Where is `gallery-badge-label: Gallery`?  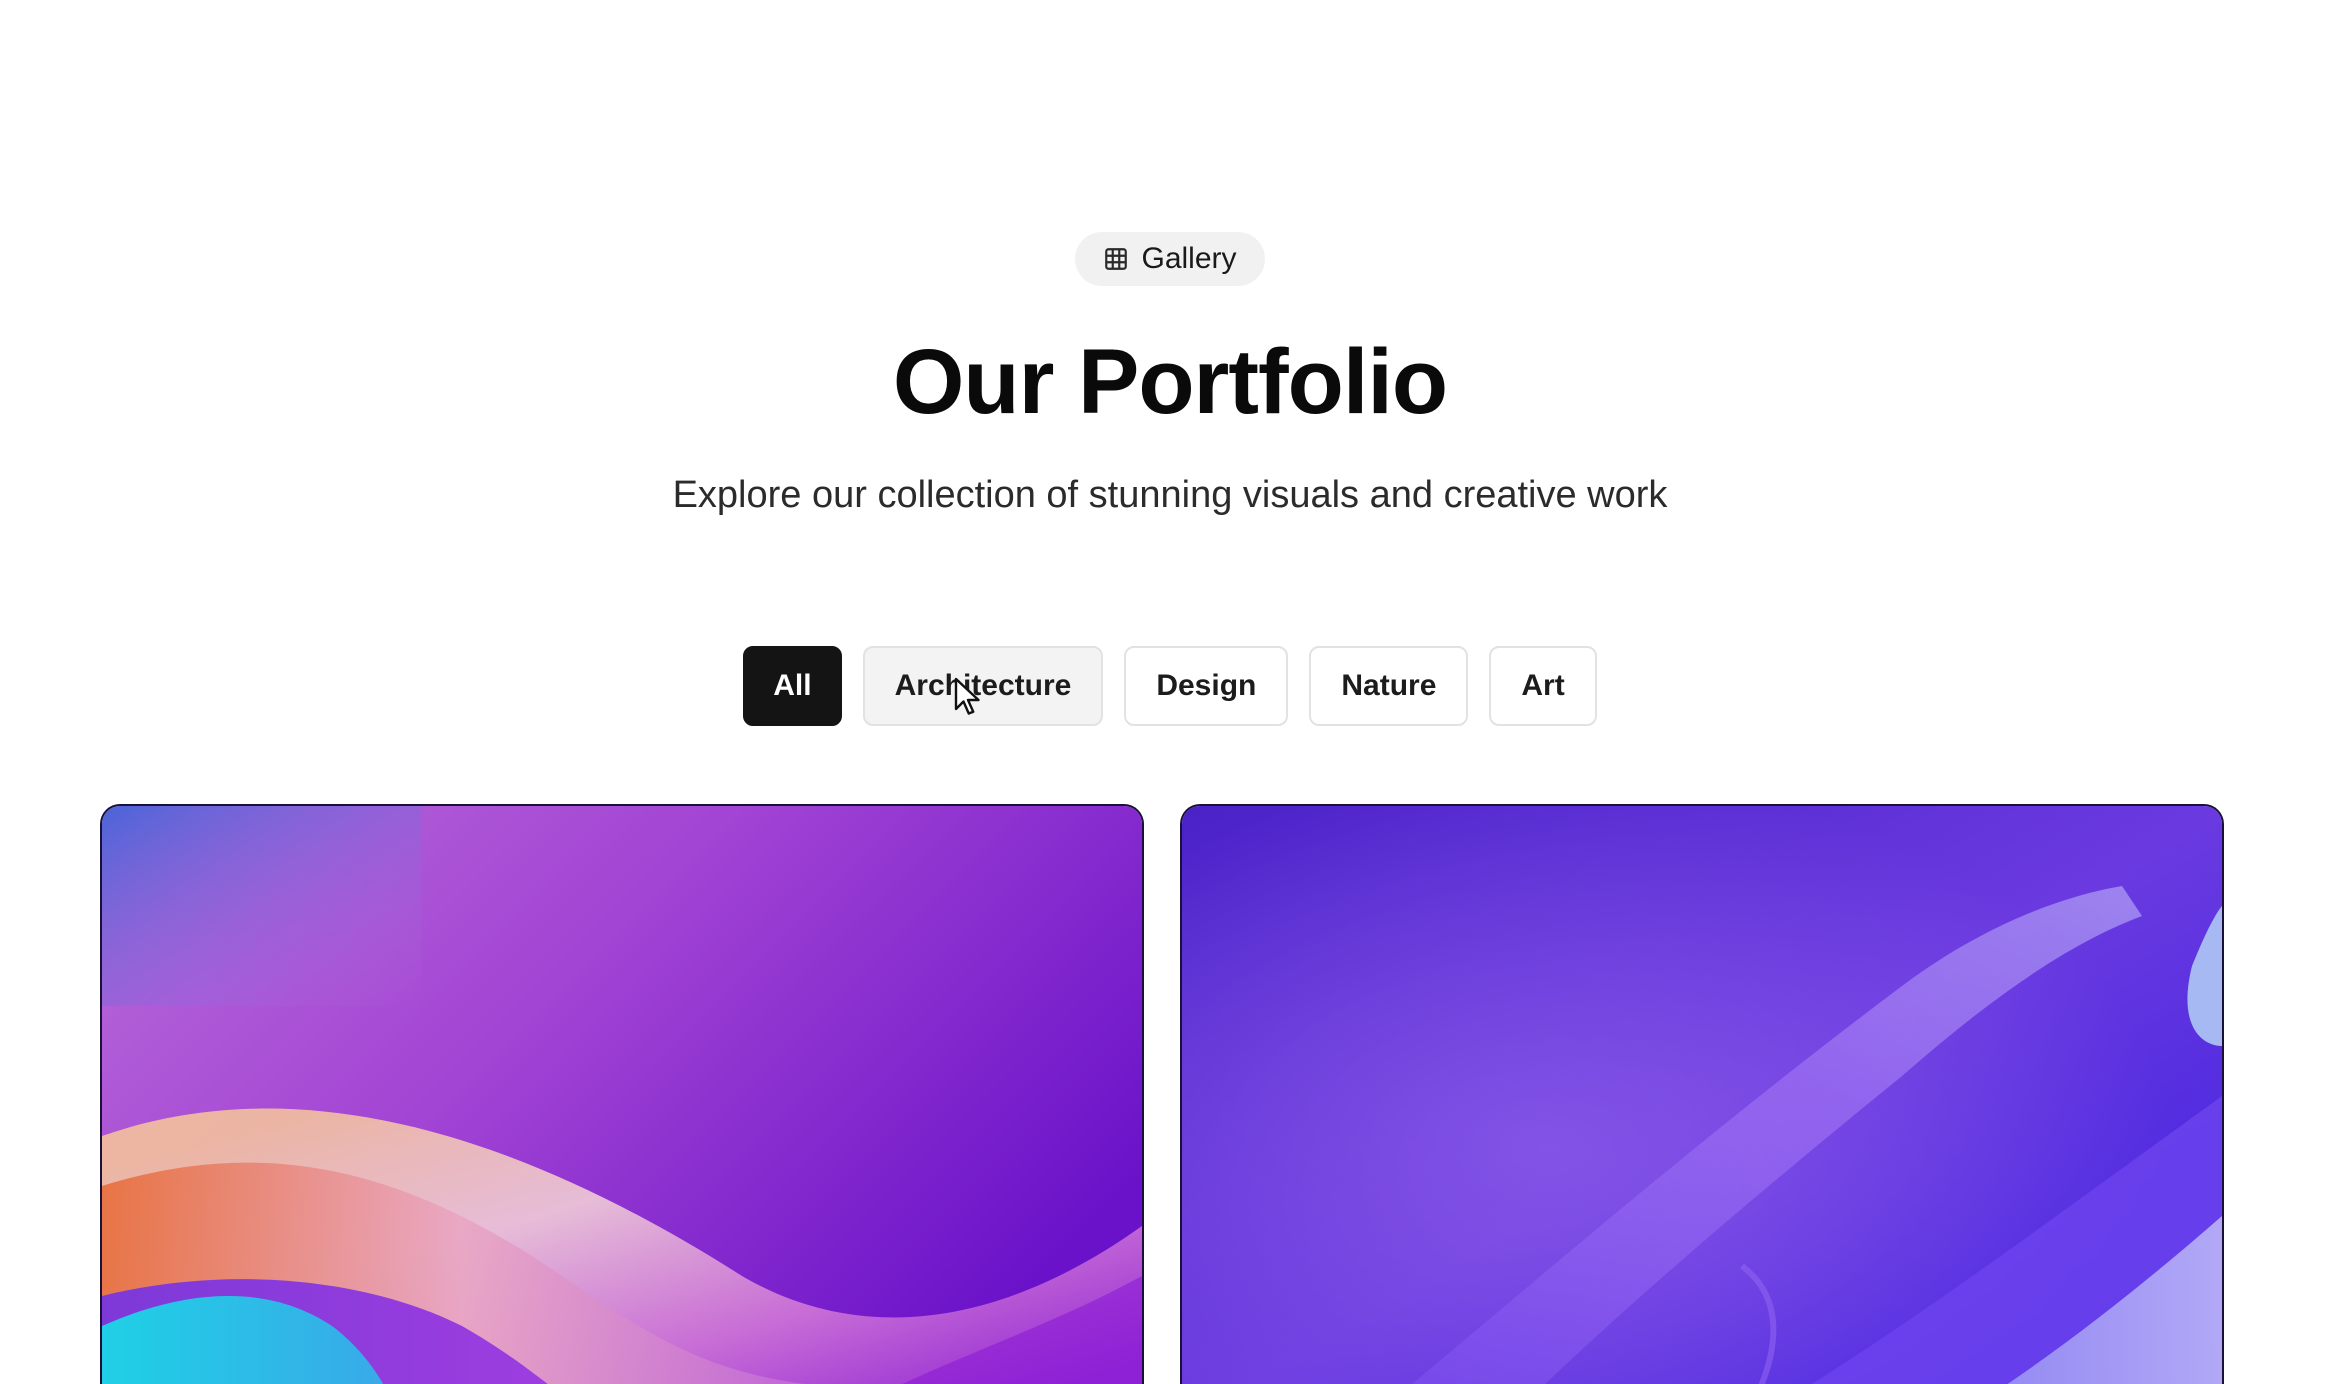 gallery-badge-label: Gallery is located at coordinates (1189, 258).